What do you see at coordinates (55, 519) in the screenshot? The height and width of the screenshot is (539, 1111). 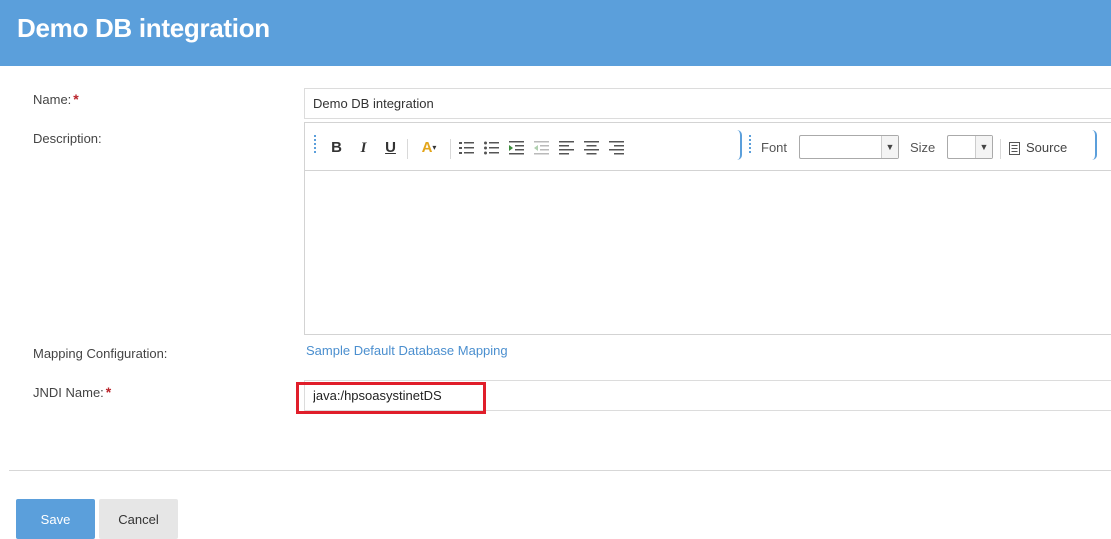 I see `save-button: Save` at bounding box center [55, 519].